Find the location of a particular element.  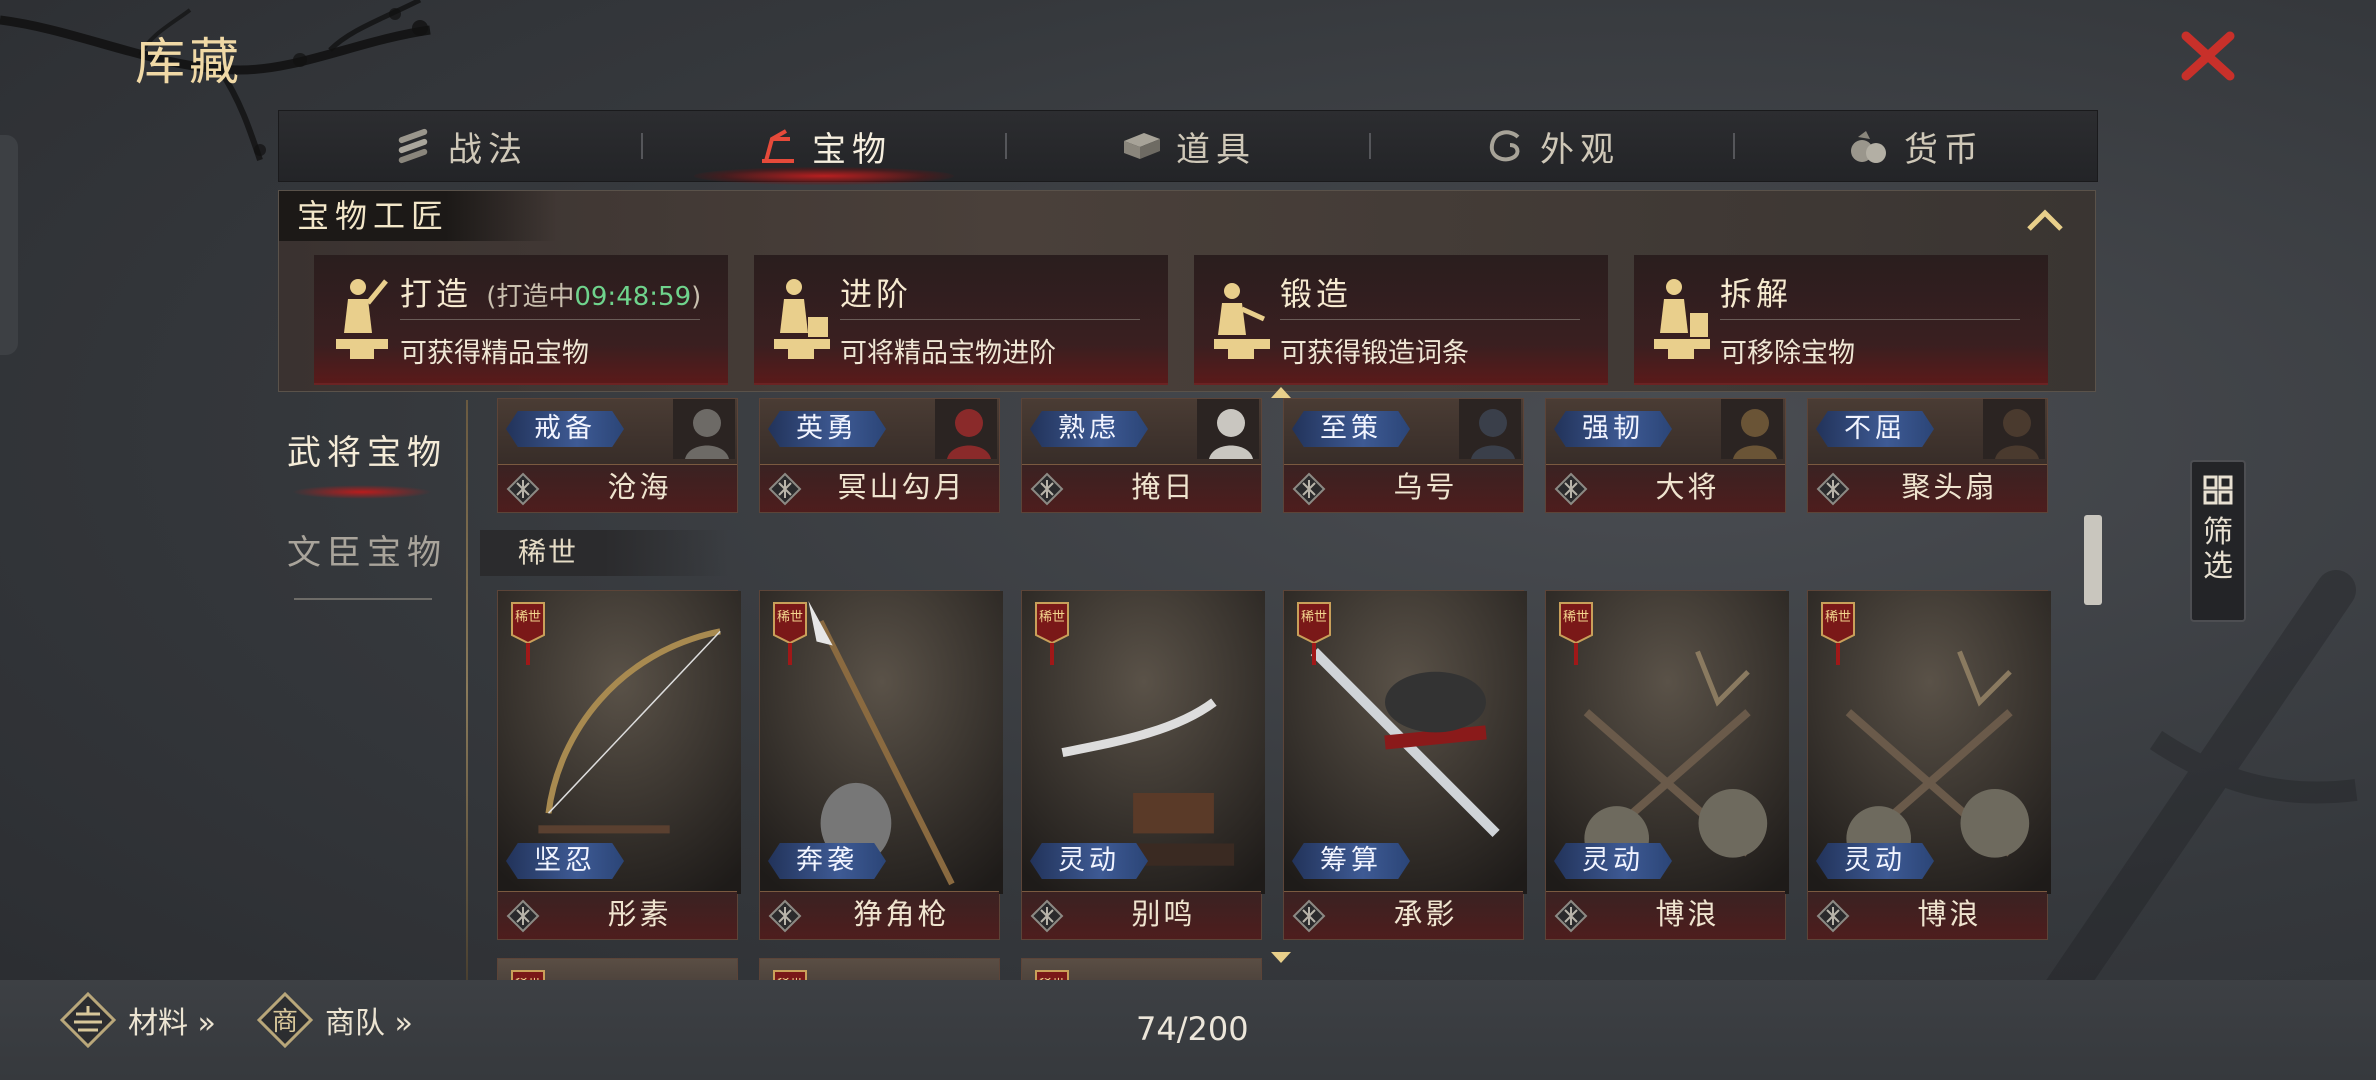

card-footer: 别鸣 is located at coordinates (1141, 915).